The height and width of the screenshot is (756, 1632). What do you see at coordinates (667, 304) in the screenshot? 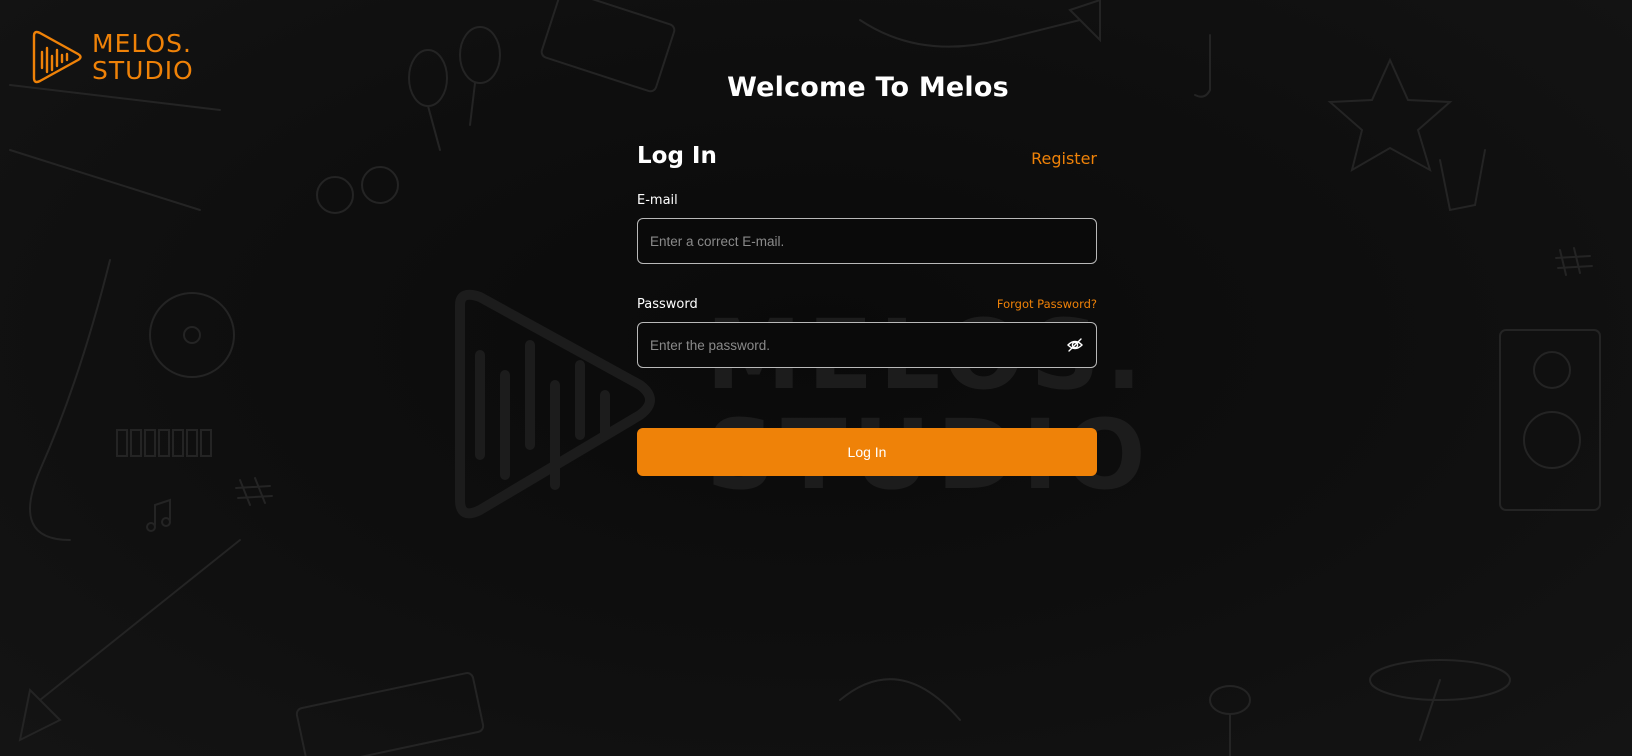
I see `password-label: Password` at bounding box center [667, 304].